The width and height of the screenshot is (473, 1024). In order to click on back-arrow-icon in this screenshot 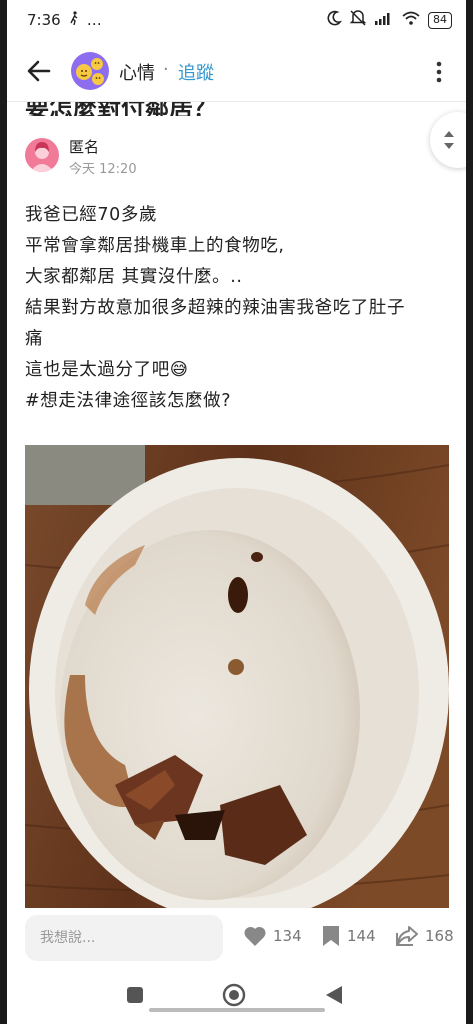, I will do `click(39, 71)`.